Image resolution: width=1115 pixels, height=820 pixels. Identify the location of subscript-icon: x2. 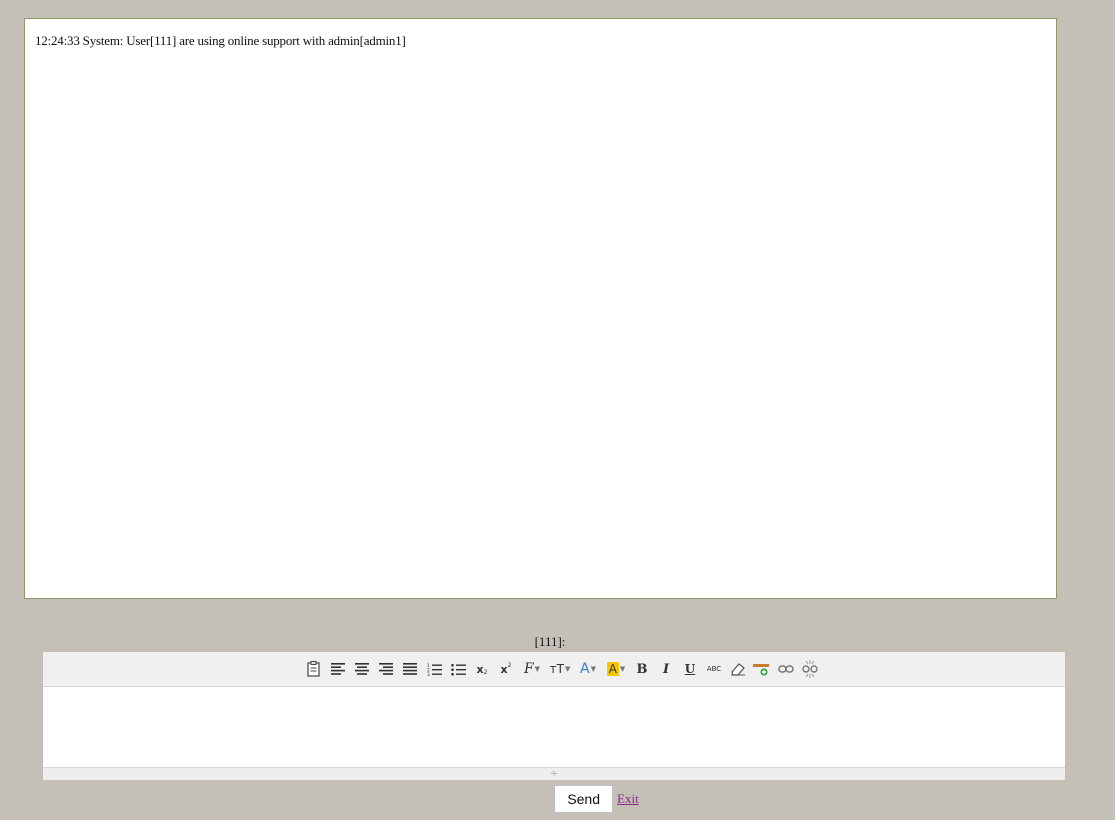
(482, 669).